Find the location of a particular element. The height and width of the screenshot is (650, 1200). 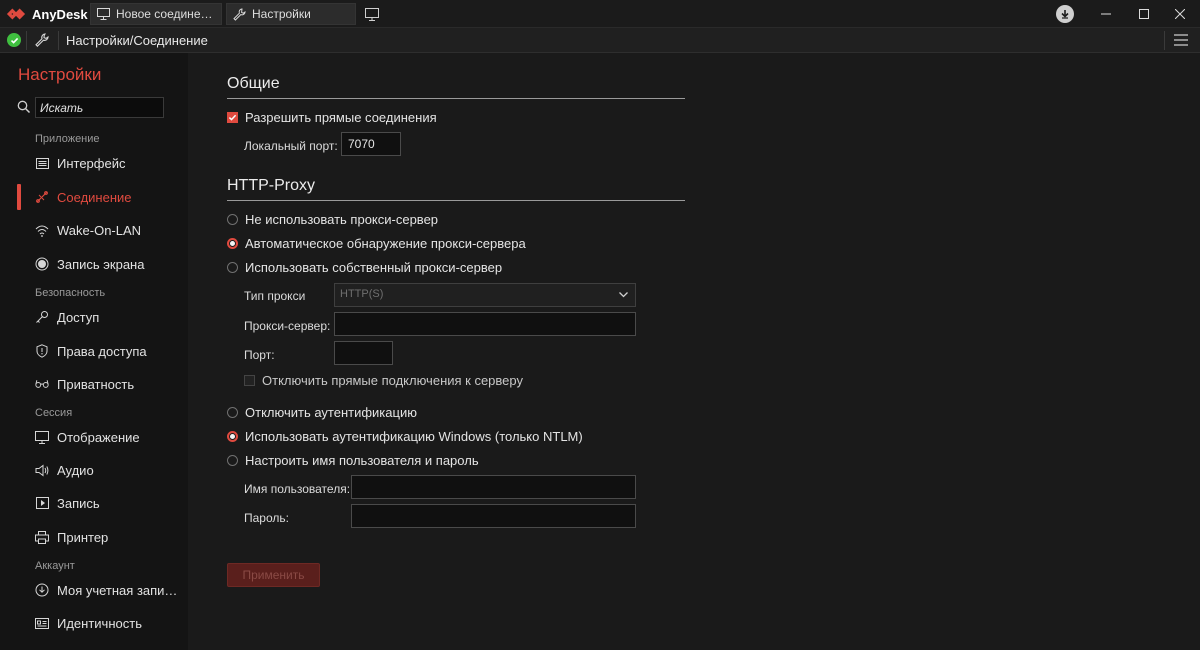

password-input is located at coordinates (493, 516).